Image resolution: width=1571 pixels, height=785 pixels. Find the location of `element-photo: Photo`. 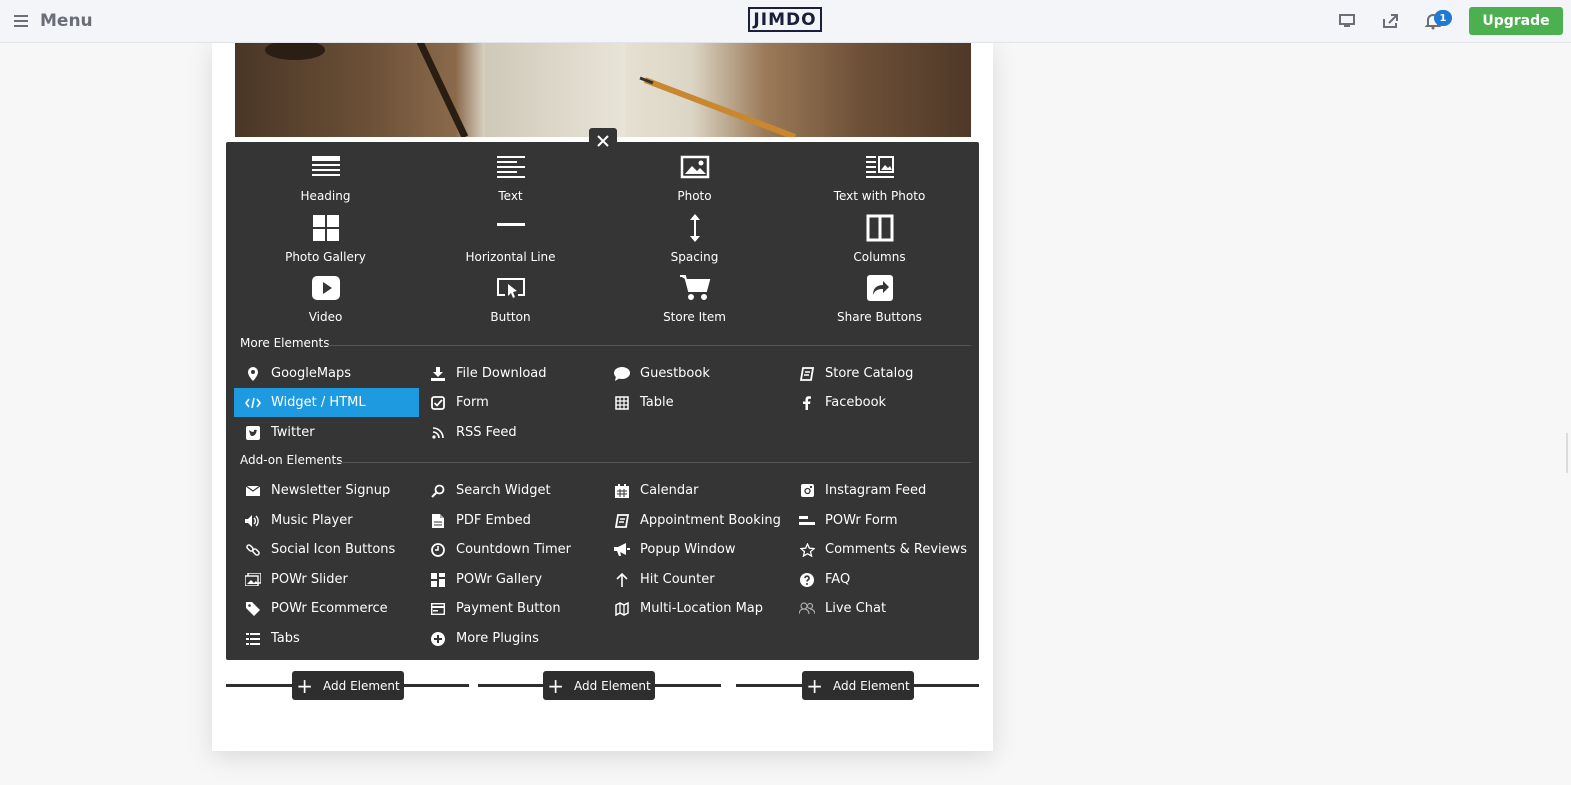

element-photo: Photo is located at coordinates (694, 182).